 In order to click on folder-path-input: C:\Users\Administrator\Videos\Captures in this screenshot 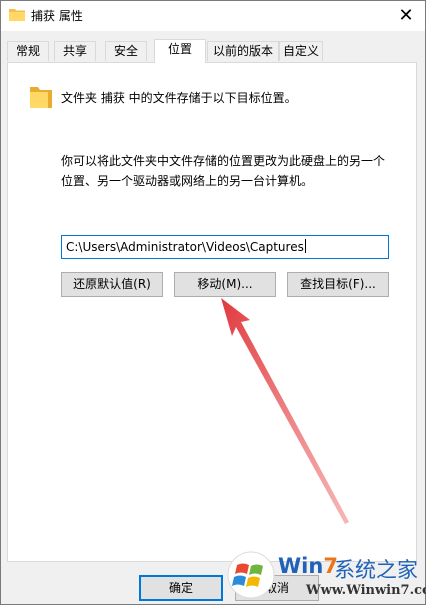, I will do `click(225, 247)`.